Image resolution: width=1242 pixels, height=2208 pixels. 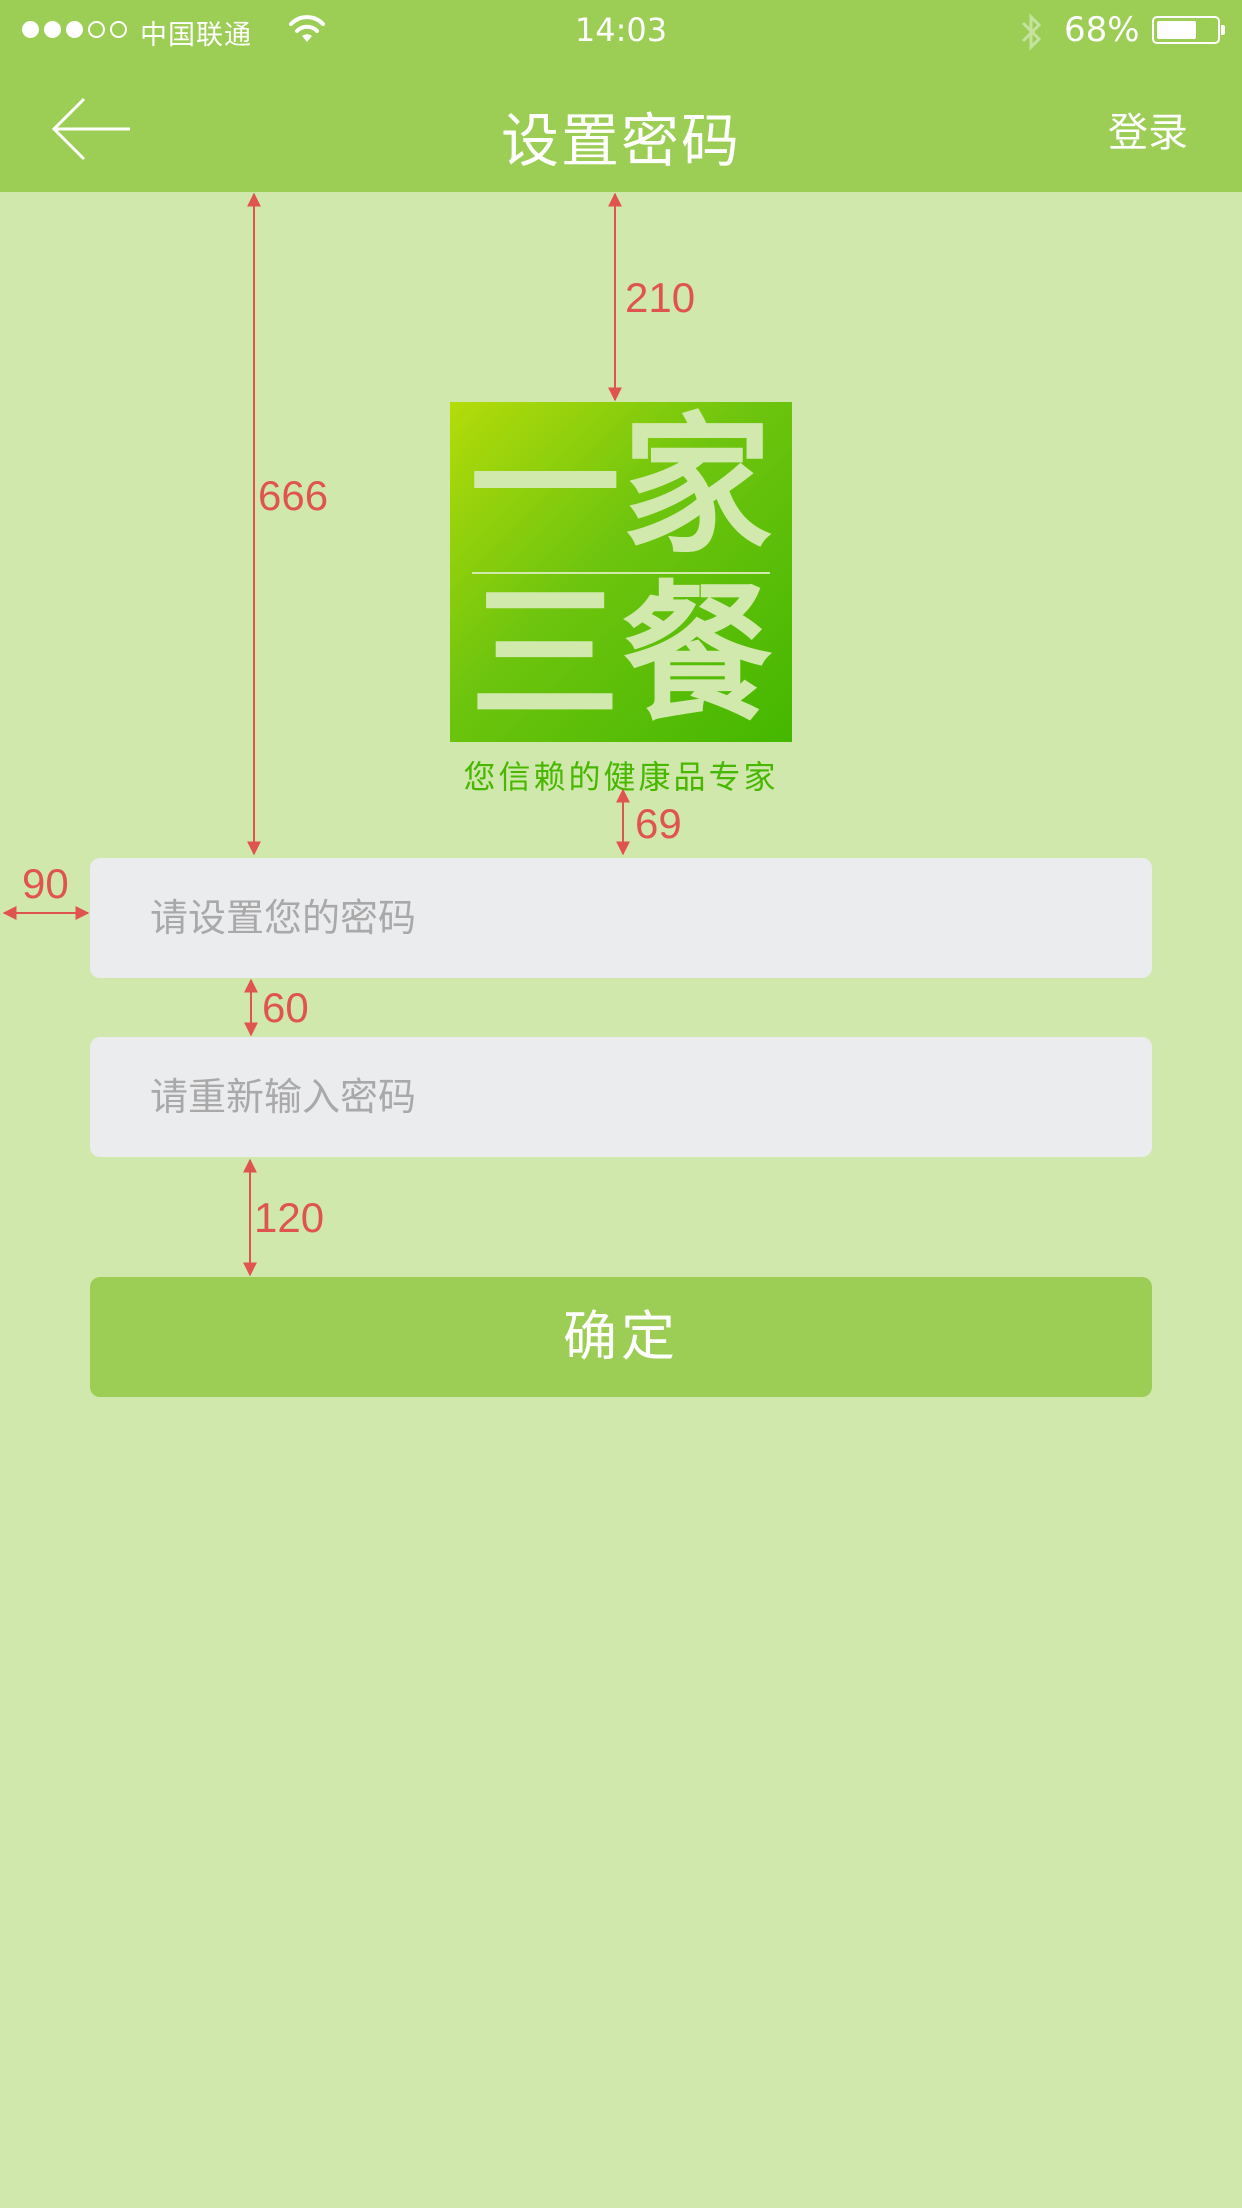 What do you see at coordinates (45, 883) in the screenshot?
I see `measure-label-90: 90` at bounding box center [45, 883].